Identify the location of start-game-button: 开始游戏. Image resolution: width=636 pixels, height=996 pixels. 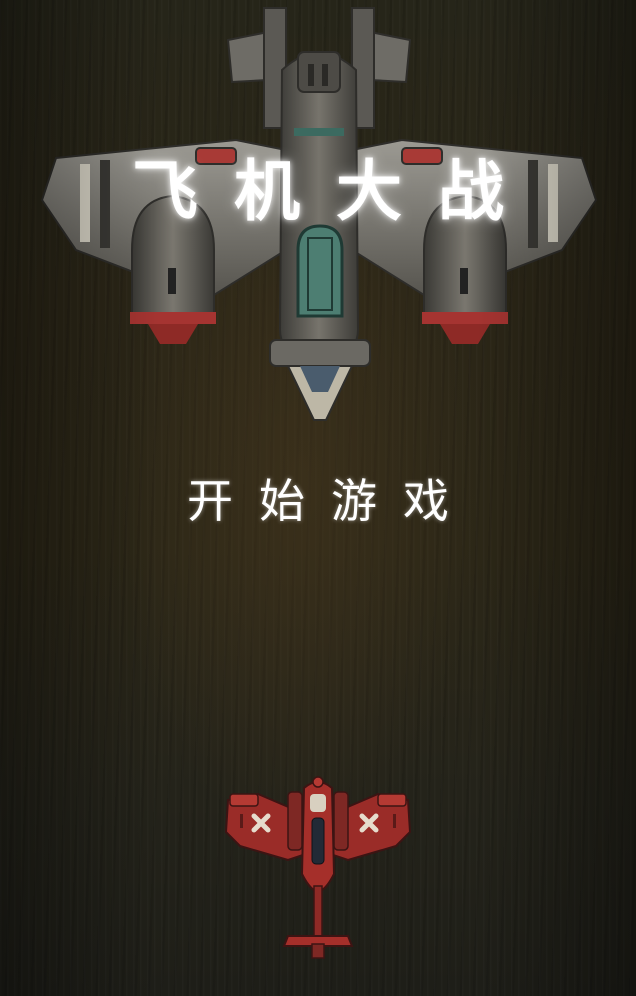
(318, 498).